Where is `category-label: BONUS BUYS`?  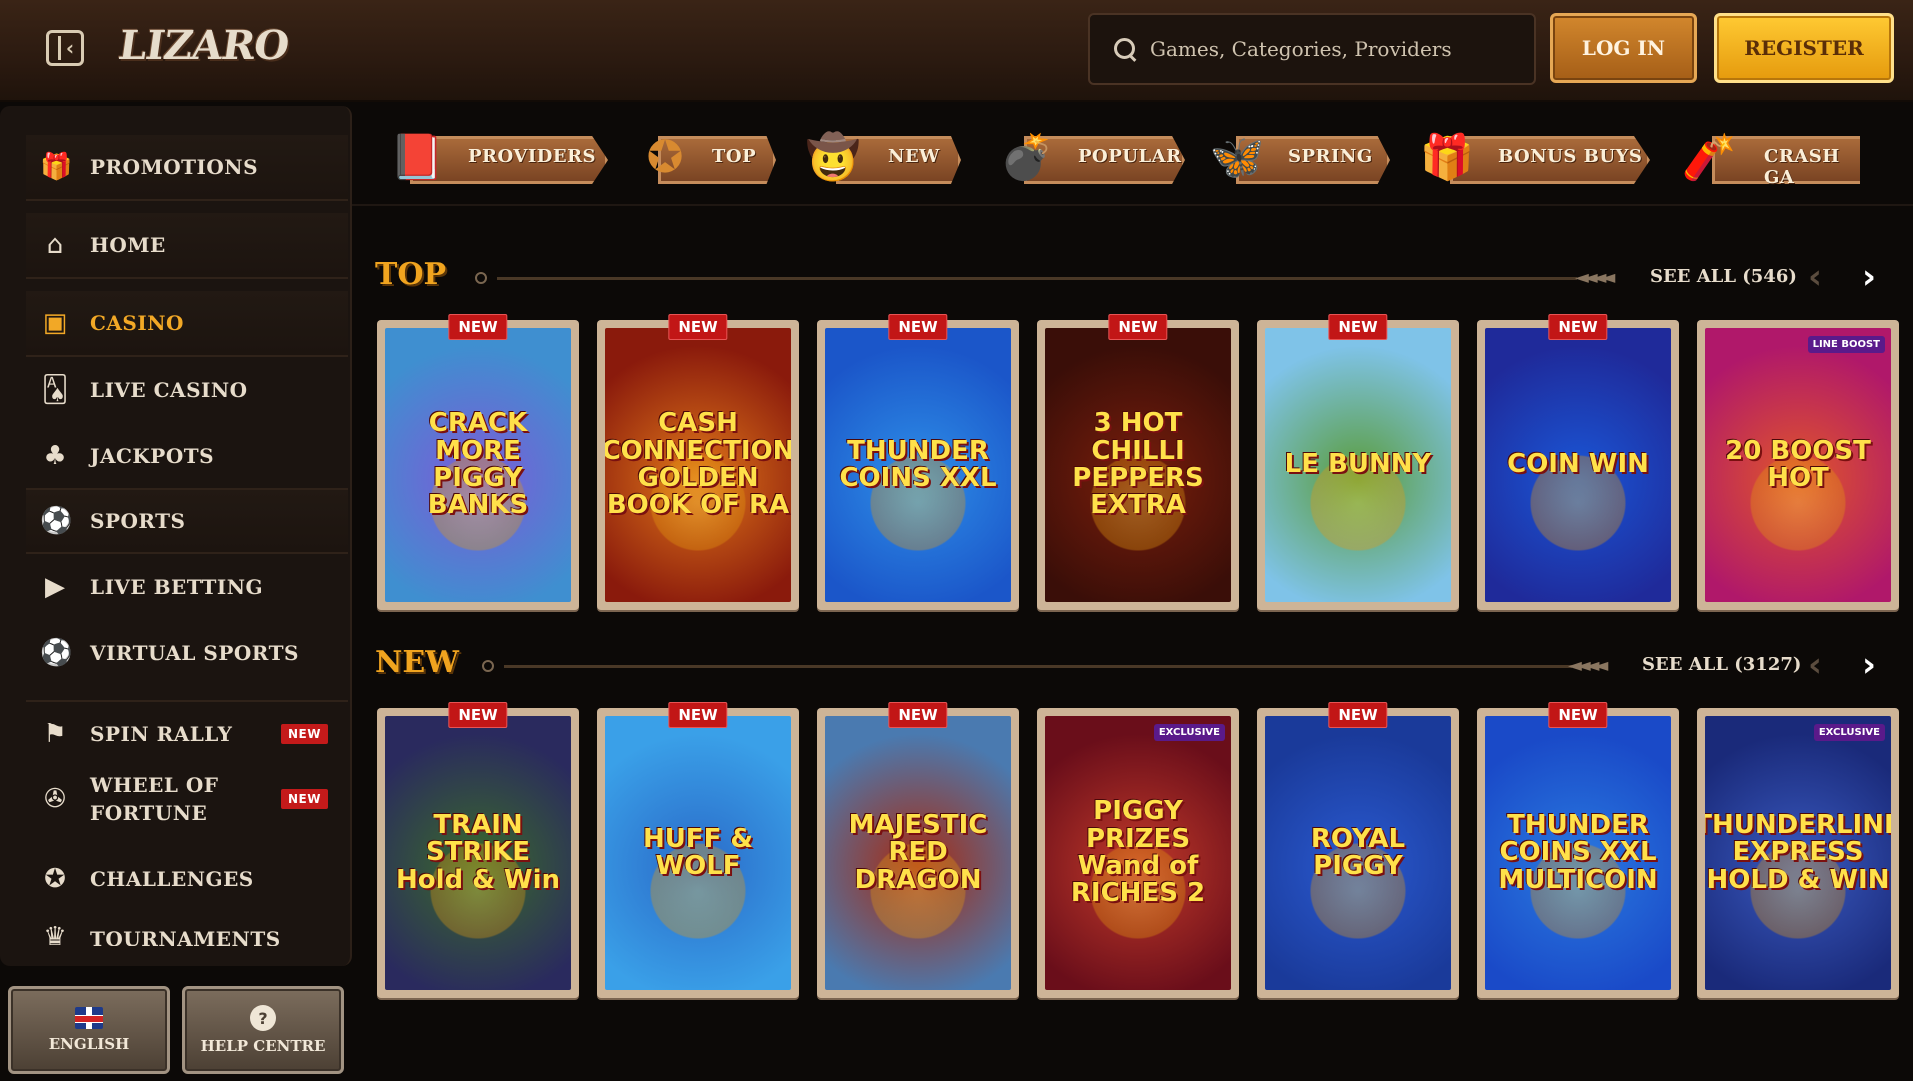 category-label: BONUS BUYS is located at coordinates (1570, 156).